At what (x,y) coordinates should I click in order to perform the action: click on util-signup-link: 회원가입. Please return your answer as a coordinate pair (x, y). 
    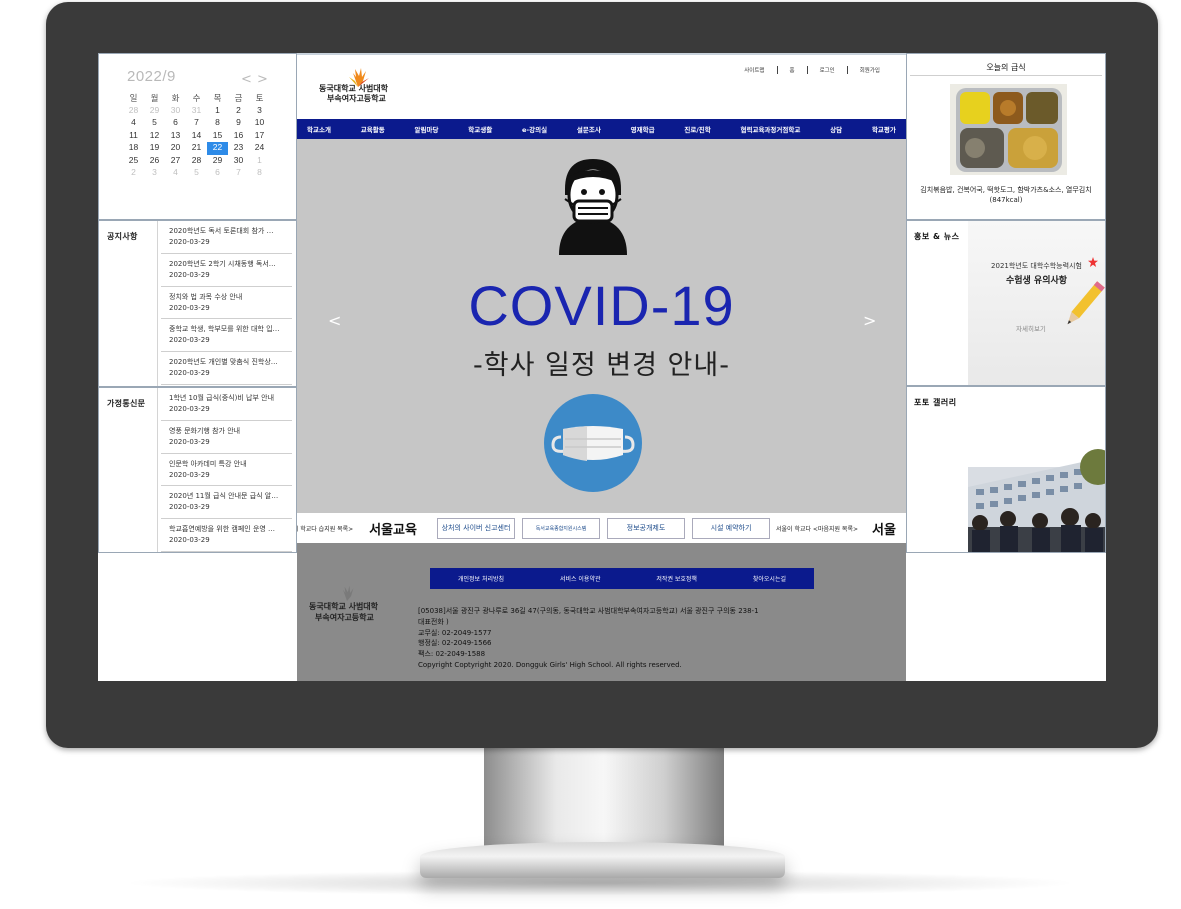
    Looking at the image, I should click on (869, 70).